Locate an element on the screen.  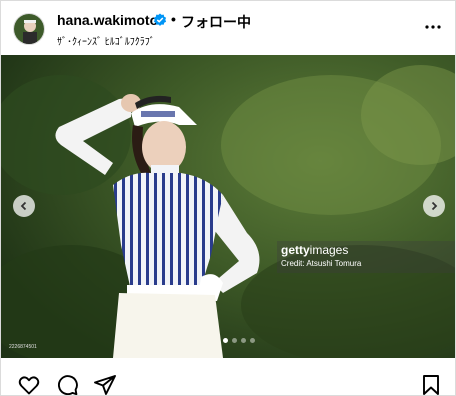
getty-watermark: gettyimages Credit: Atsushi Tomura is located at coordinates (366, 257).